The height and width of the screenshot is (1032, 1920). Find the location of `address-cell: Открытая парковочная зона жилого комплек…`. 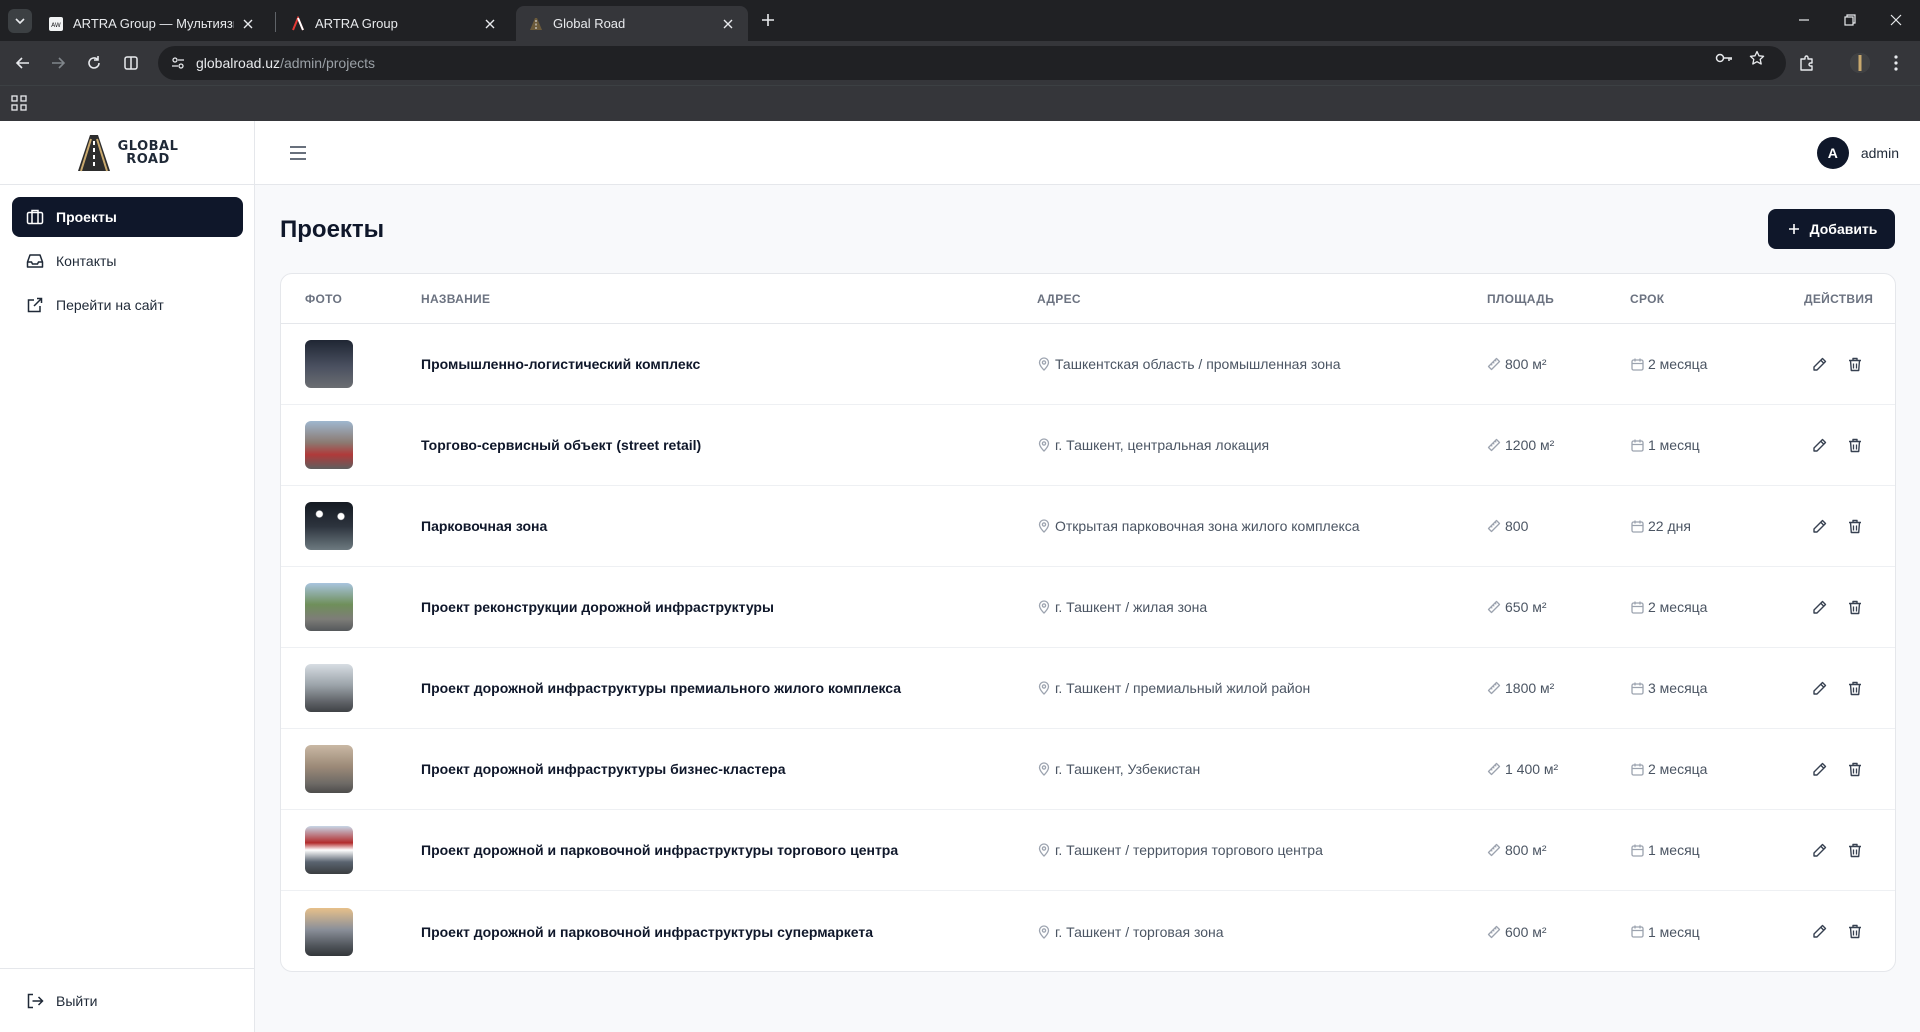

address-cell: Открытая парковочная зона жилого комплек… is located at coordinates (1198, 526).